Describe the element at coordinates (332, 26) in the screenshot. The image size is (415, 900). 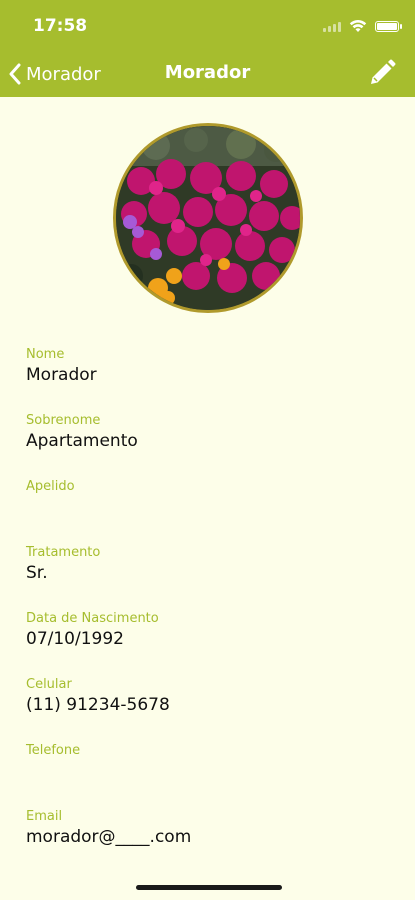
I see `signal-icon` at that location.